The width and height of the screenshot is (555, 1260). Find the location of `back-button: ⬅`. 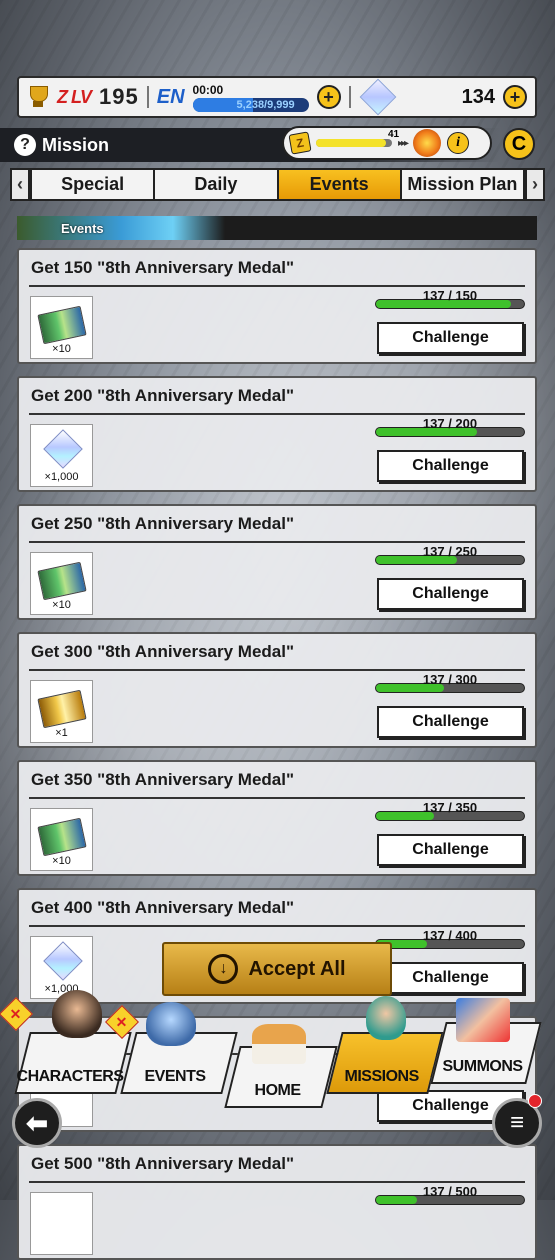

back-button: ⬅ is located at coordinates (37, 1123).